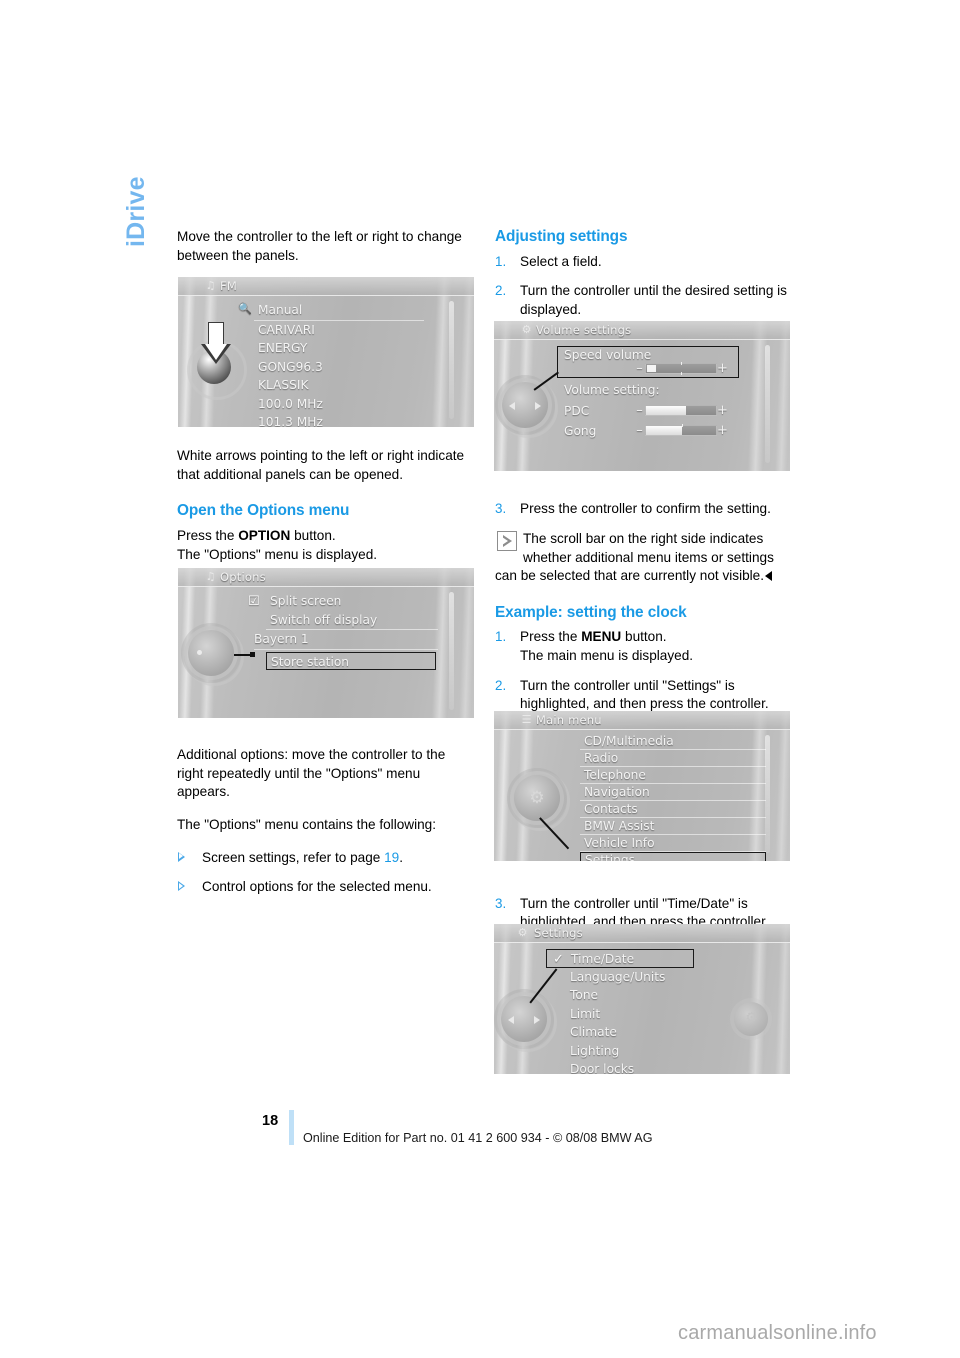 This screenshot has height=1358, width=960. What do you see at coordinates (620, 995) in the screenshot?
I see `list-item: Tone` at bounding box center [620, 995].